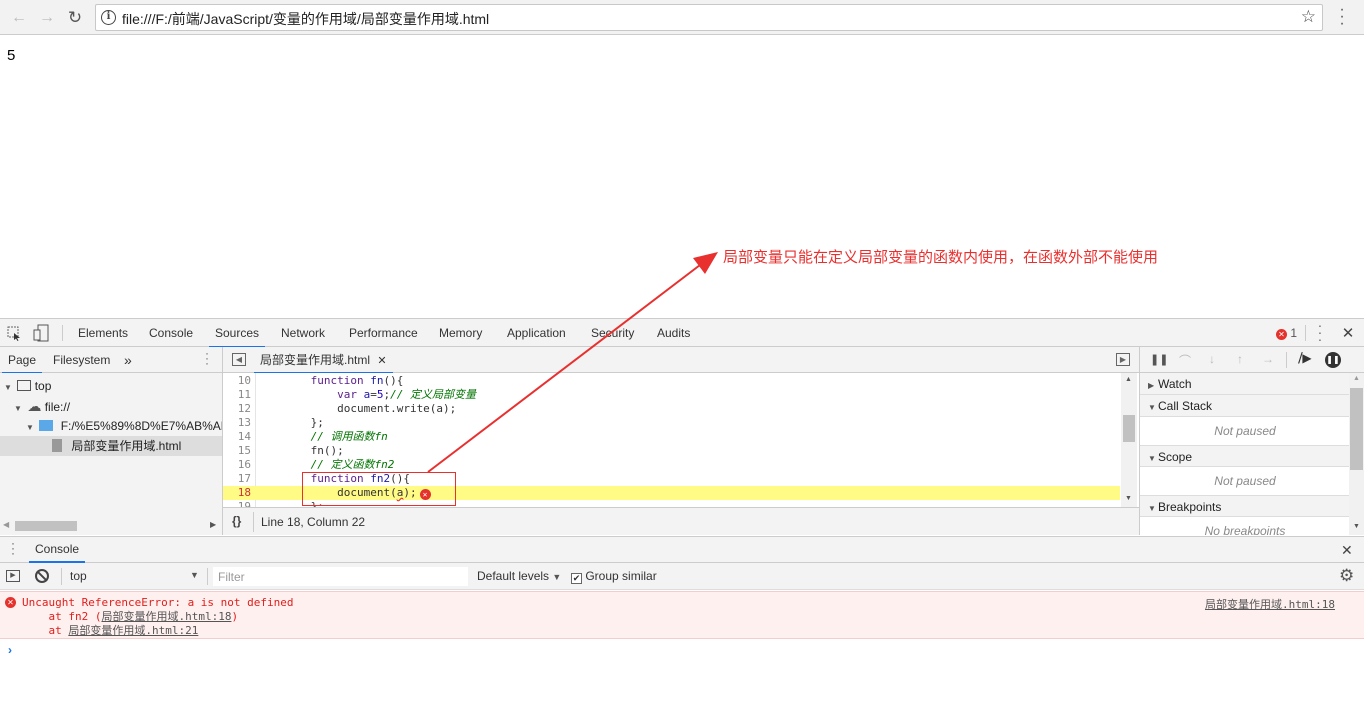 This screenshot has height=708, width=1364. Describe the element at coordinates (1185, 360) in the screenshot. I see `step-over-button: ⌒` at that location.